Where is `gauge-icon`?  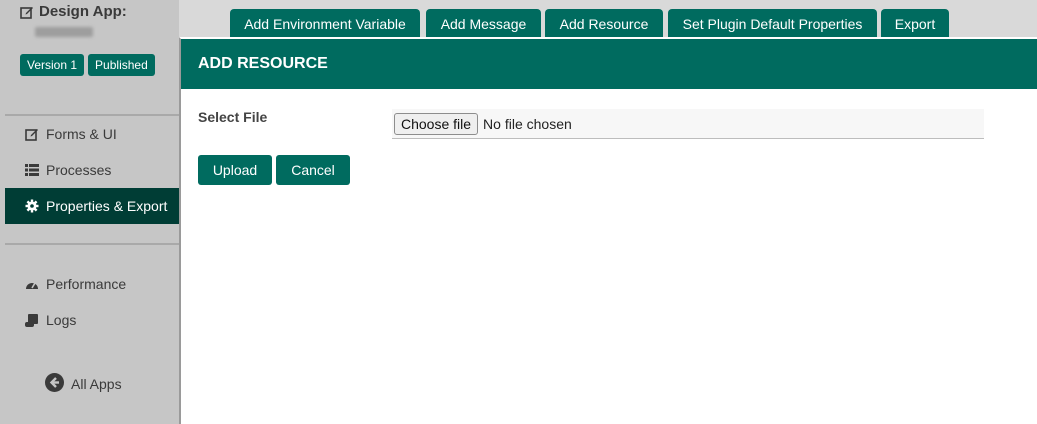 gauge-icon is located at coordinates (32, 284).